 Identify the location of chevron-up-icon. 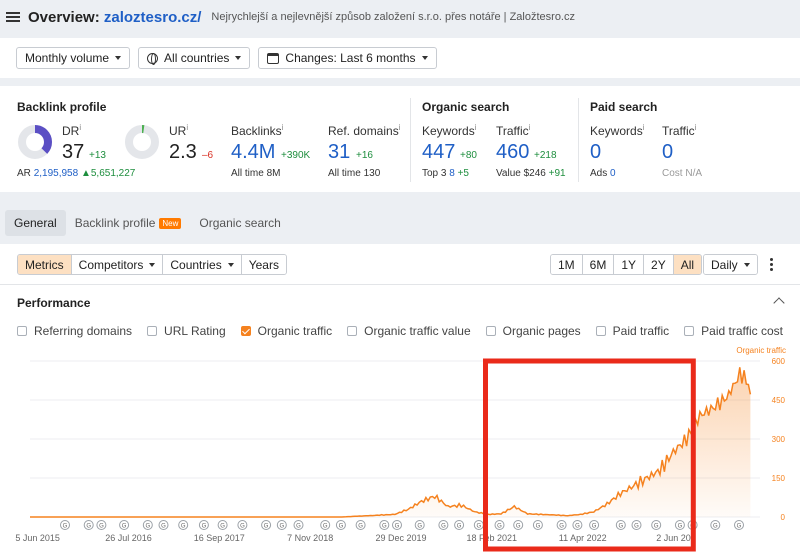
(779, 303).